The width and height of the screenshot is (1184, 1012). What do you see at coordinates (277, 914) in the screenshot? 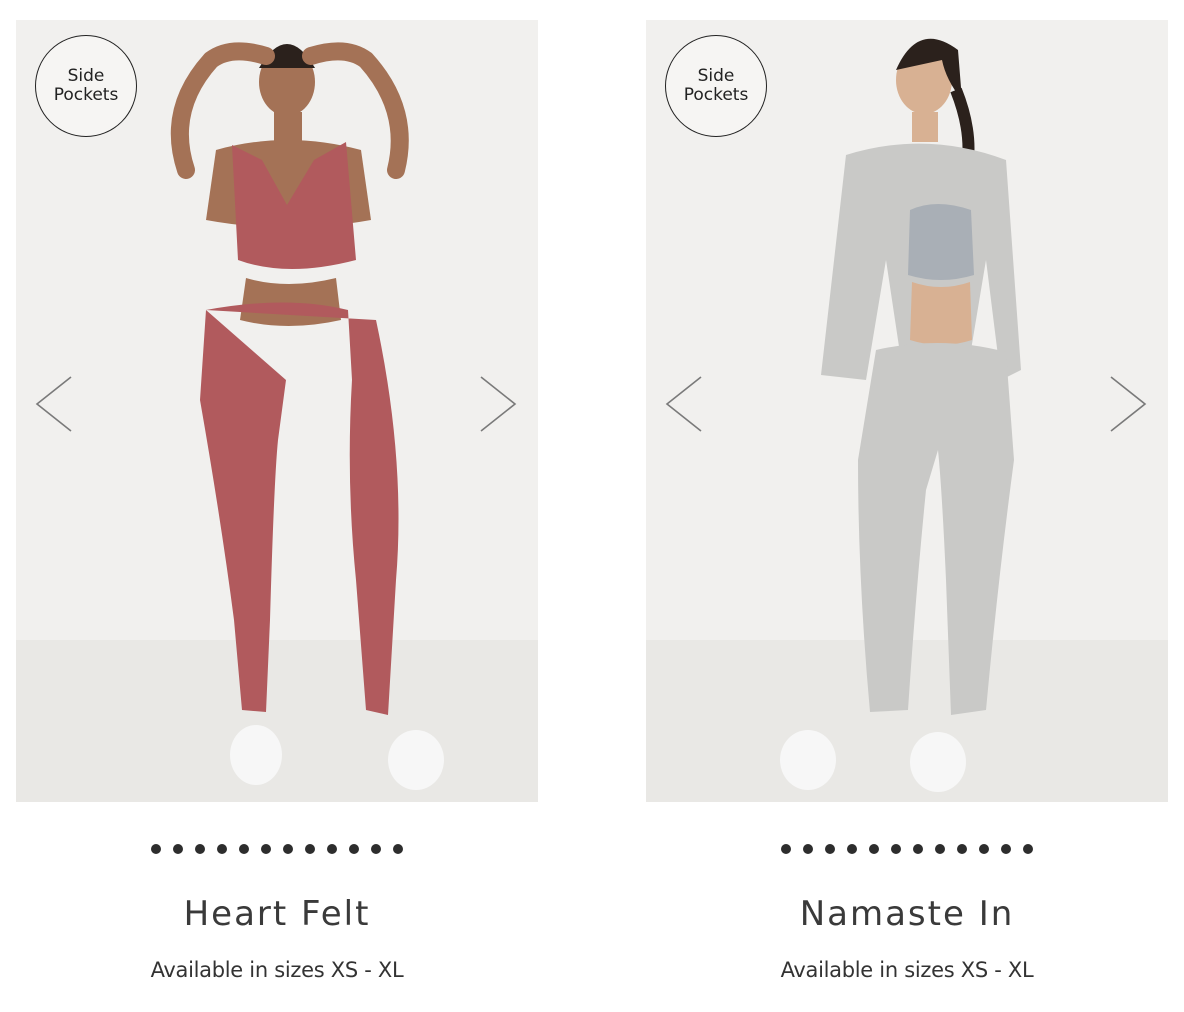
I see `product-title: Heart Felt` at bounding box center [277, 914].